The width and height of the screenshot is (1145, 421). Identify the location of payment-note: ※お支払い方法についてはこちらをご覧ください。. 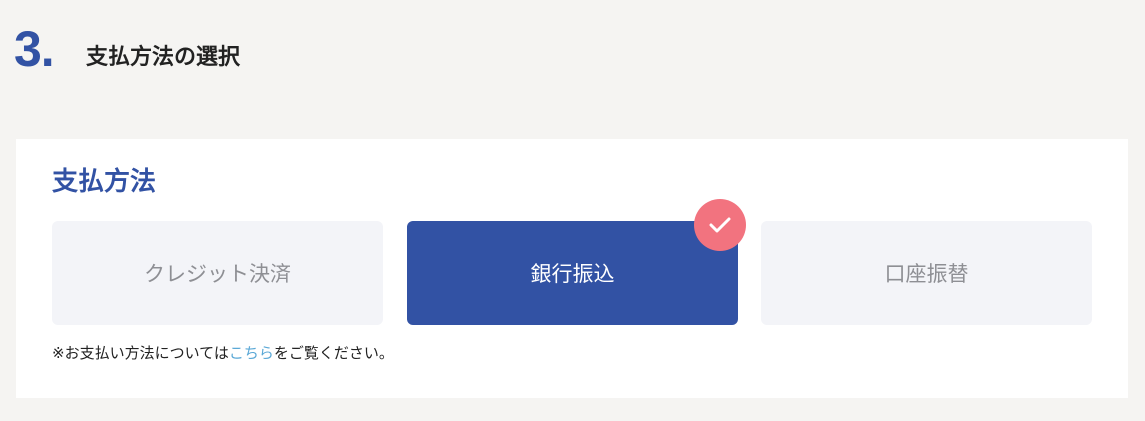
(223, 353).